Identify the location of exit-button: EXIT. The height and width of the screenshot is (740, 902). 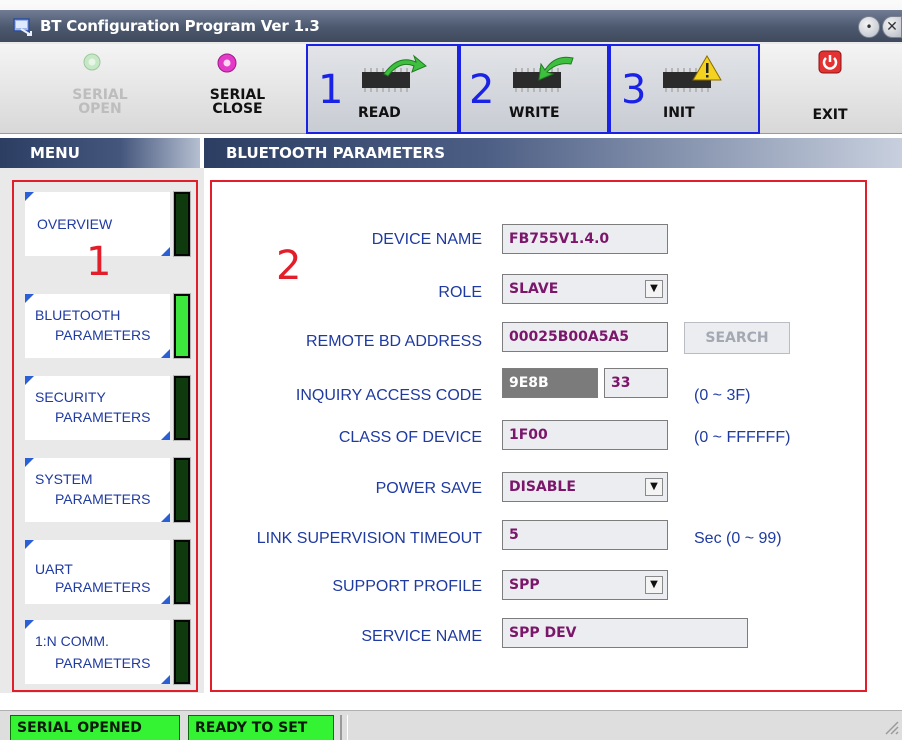
(830, 89).